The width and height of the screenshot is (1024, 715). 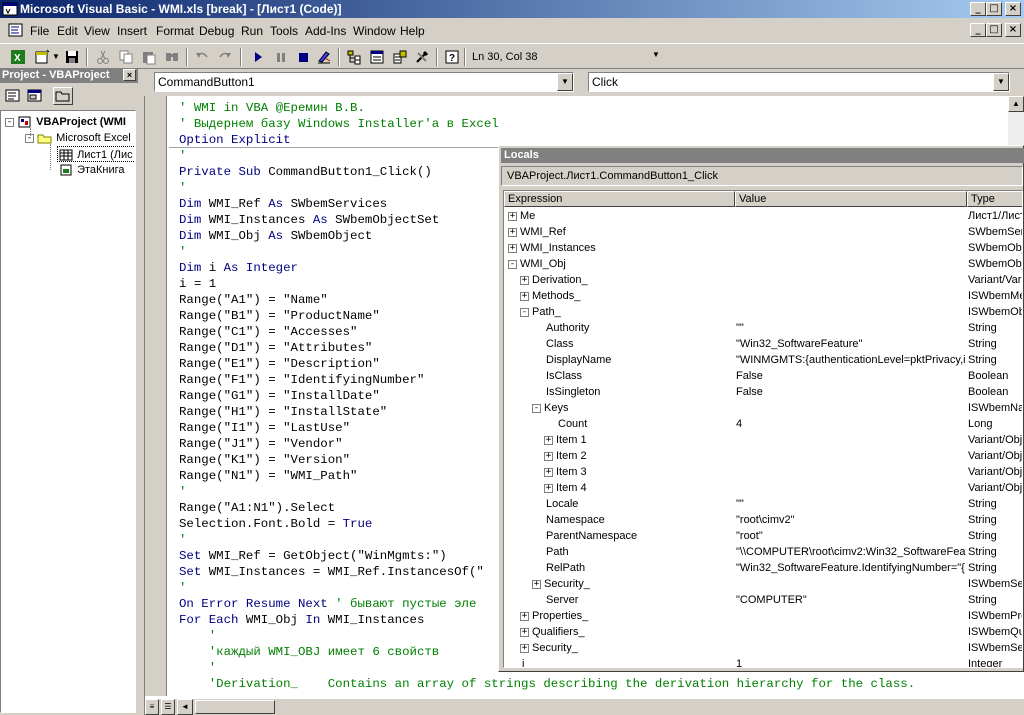 I want to click on code-line: Option Explicit, so click(x=235, y=140).